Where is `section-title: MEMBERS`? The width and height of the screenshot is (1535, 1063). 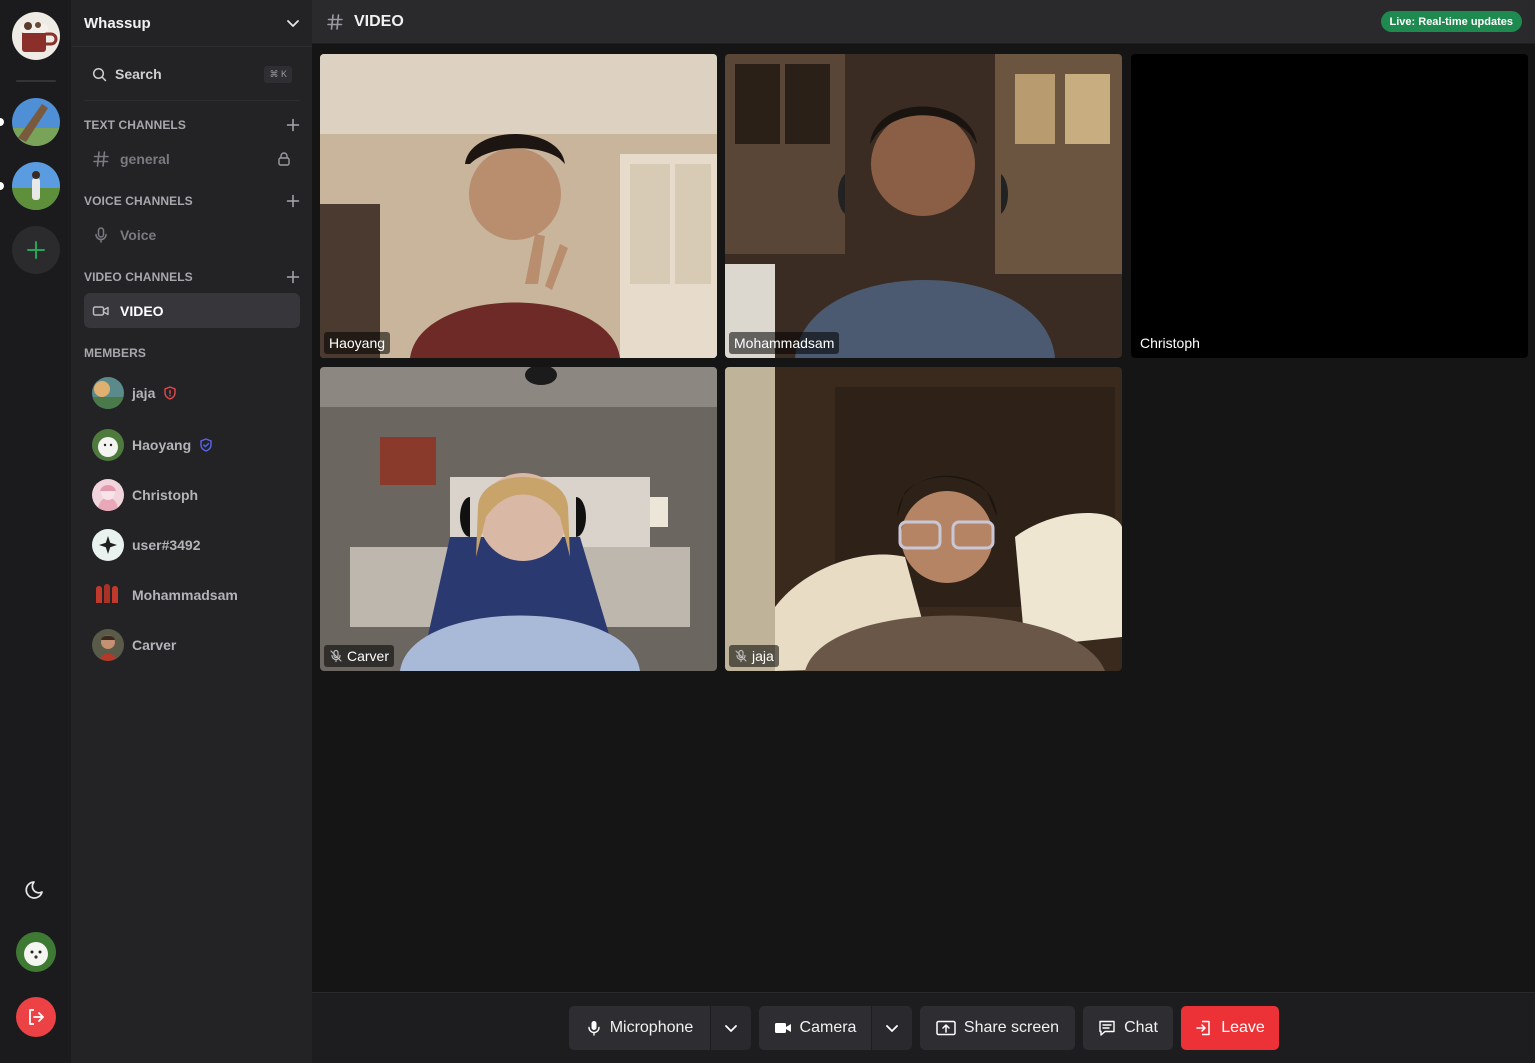 section-title: MEMBERS is located at coordinates (115, 353).